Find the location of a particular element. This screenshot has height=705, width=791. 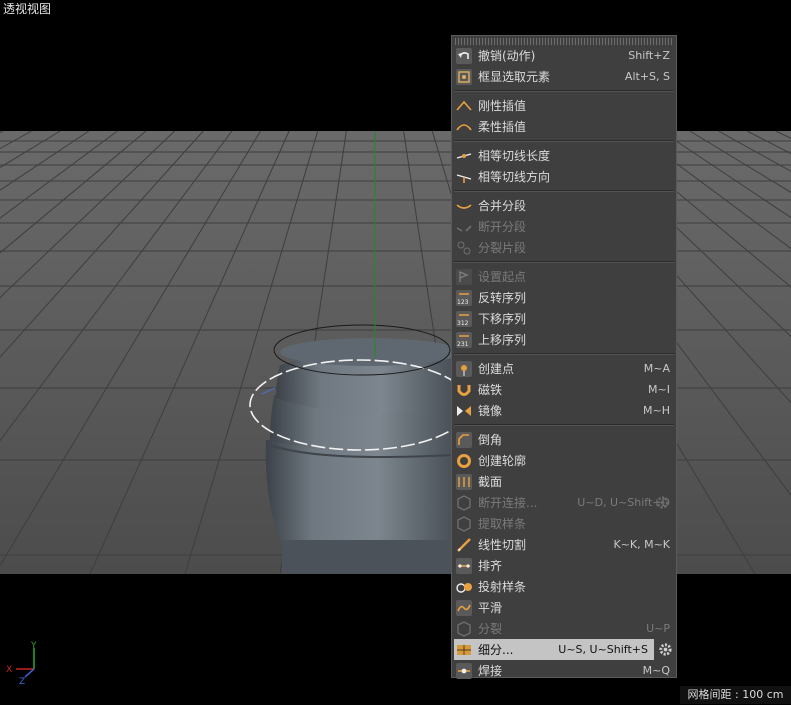

menu-item-cross-section: 截面 is located at coordinates (564, 481).